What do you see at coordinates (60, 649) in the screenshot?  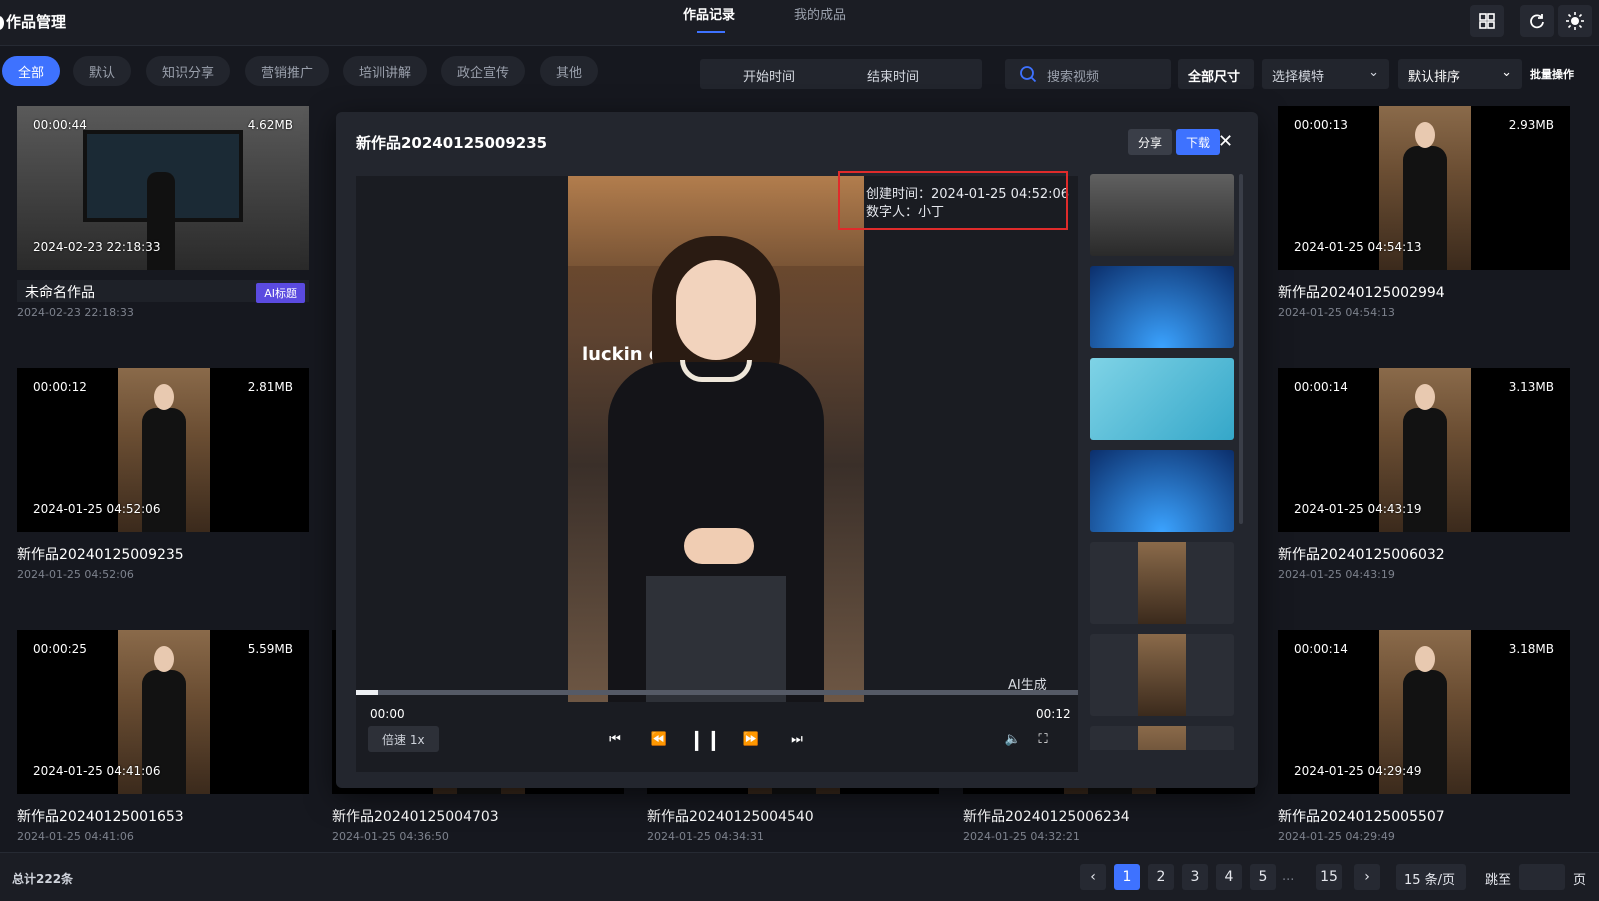 I see `duration-label: 00:00:25` at bounding box center [60, 649].